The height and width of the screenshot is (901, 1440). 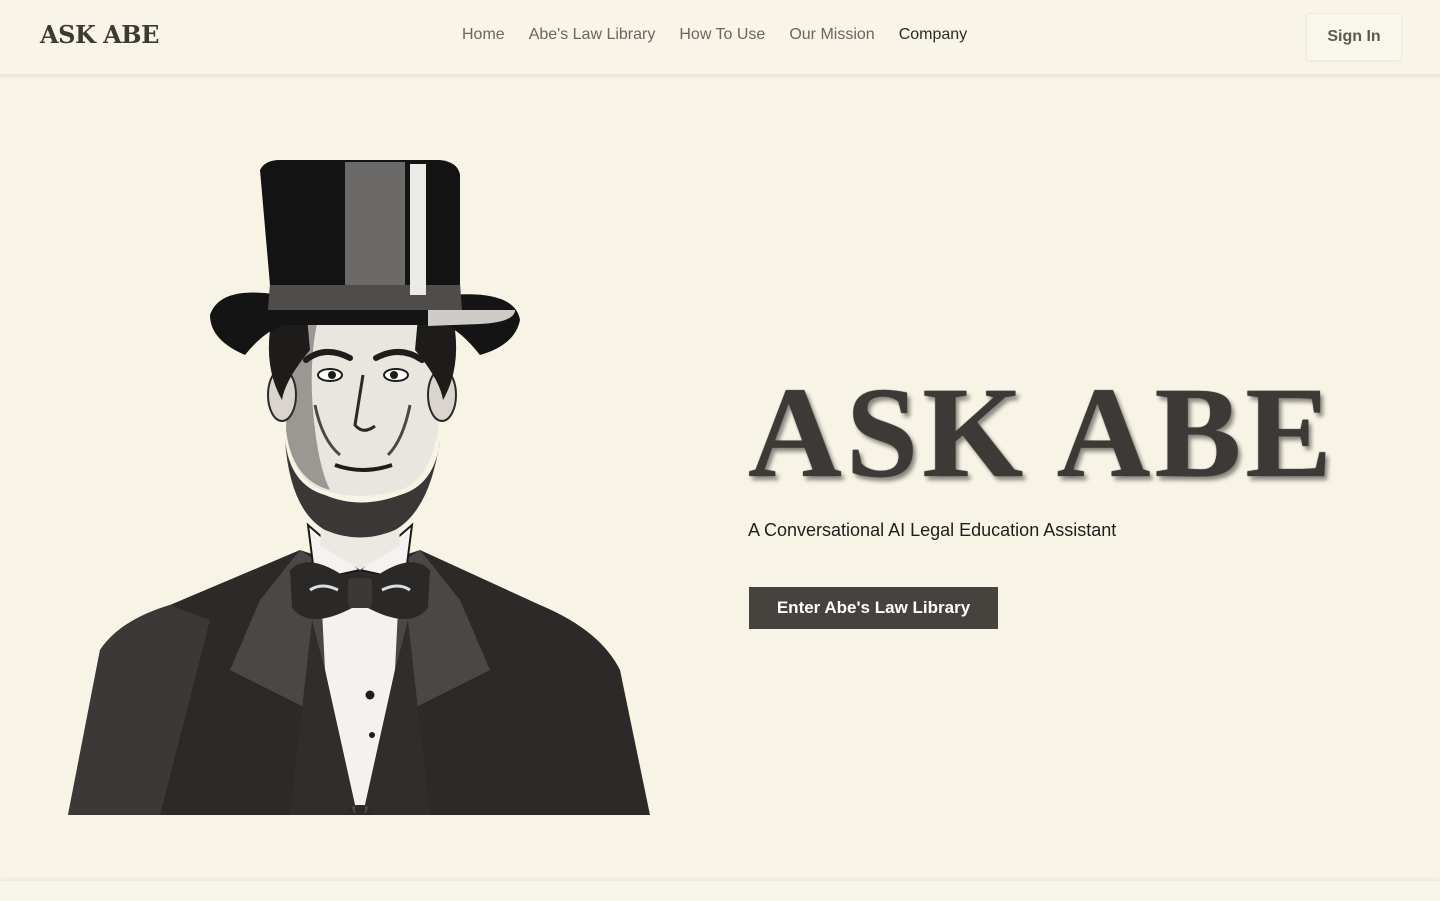 What do you see at coordinates (483, 35) in the screenshot?
I see `nav-home: Home` at bounding box center [483, 35].